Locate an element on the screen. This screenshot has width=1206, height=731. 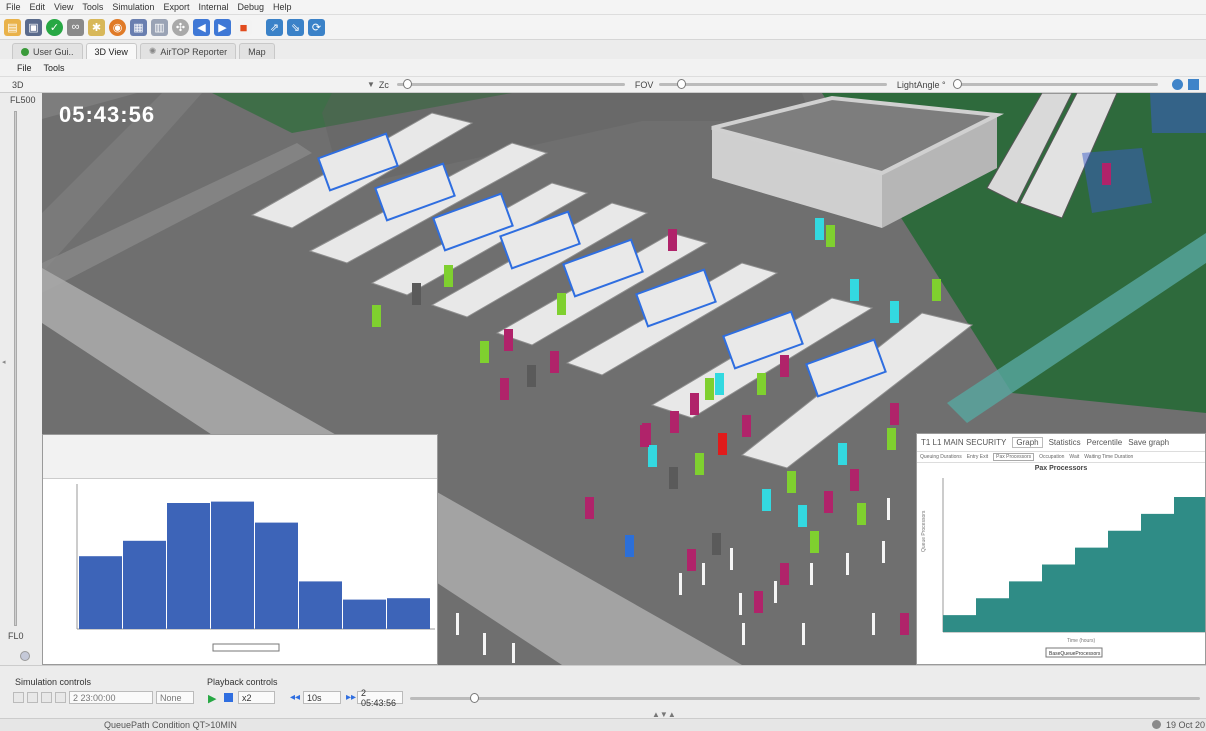
refresh-icon: ⟳ is located at coordinates (316, 27).